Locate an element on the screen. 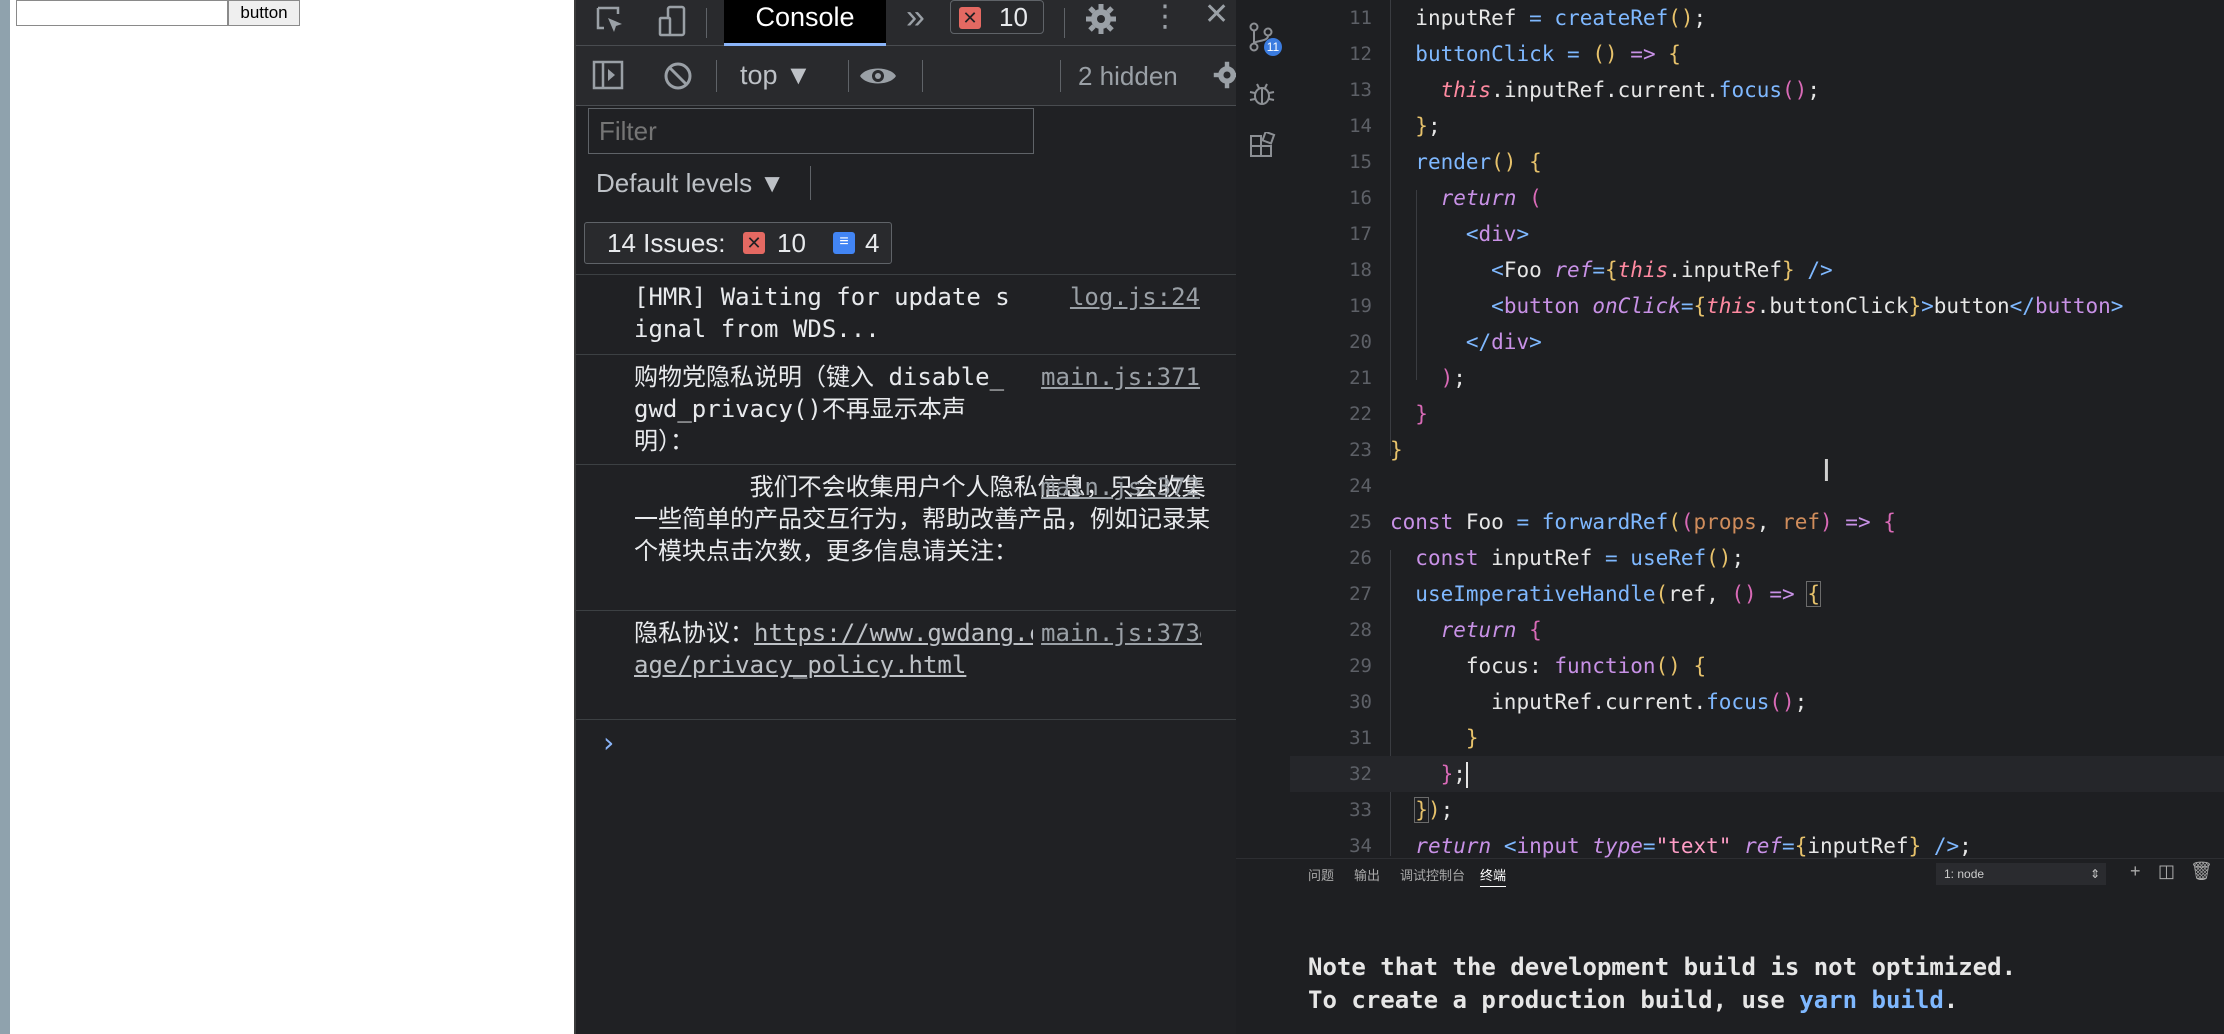 This screenshot has width=2224, height=1034. panel-tab-terminal: 终端 is located at coordinates (1493, 876).